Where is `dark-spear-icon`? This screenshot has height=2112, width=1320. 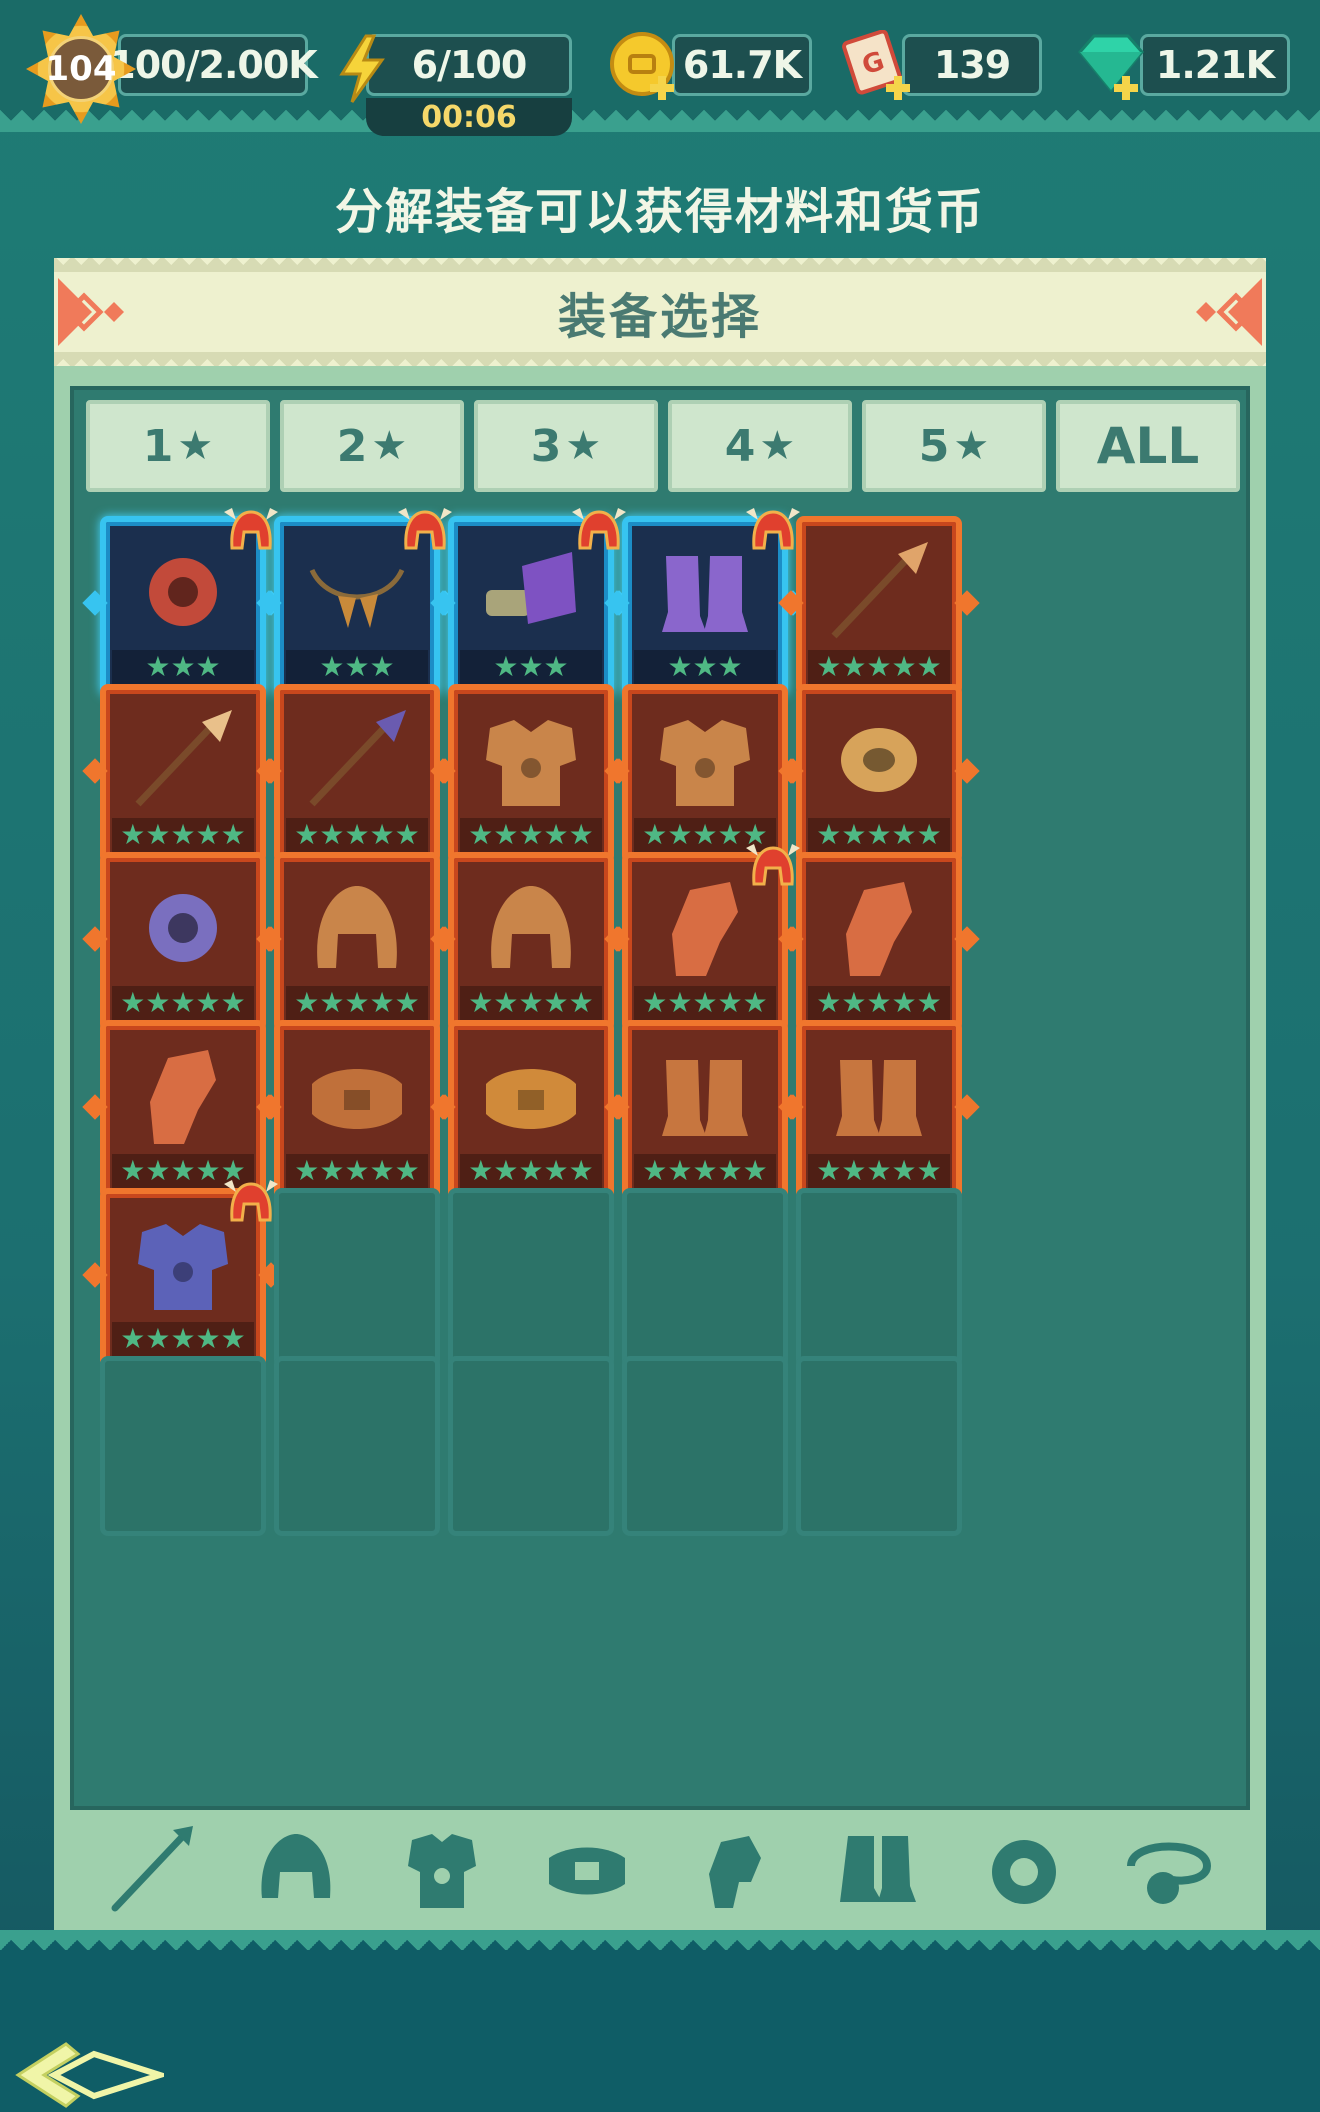
dark-spear-icon is located at coordinates (357, 758).